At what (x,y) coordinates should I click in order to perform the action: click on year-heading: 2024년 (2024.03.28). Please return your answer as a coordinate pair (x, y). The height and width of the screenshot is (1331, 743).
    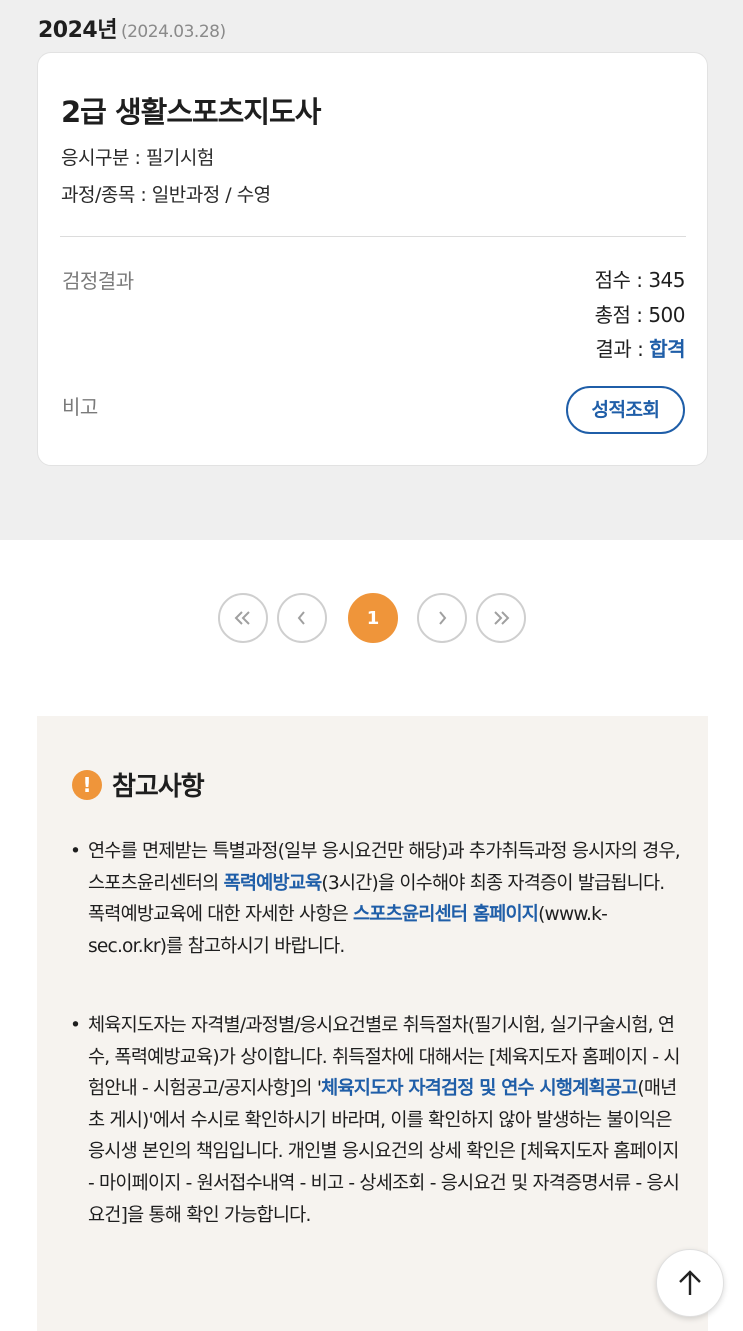
    Looking at the image, I should click on (132, 28).